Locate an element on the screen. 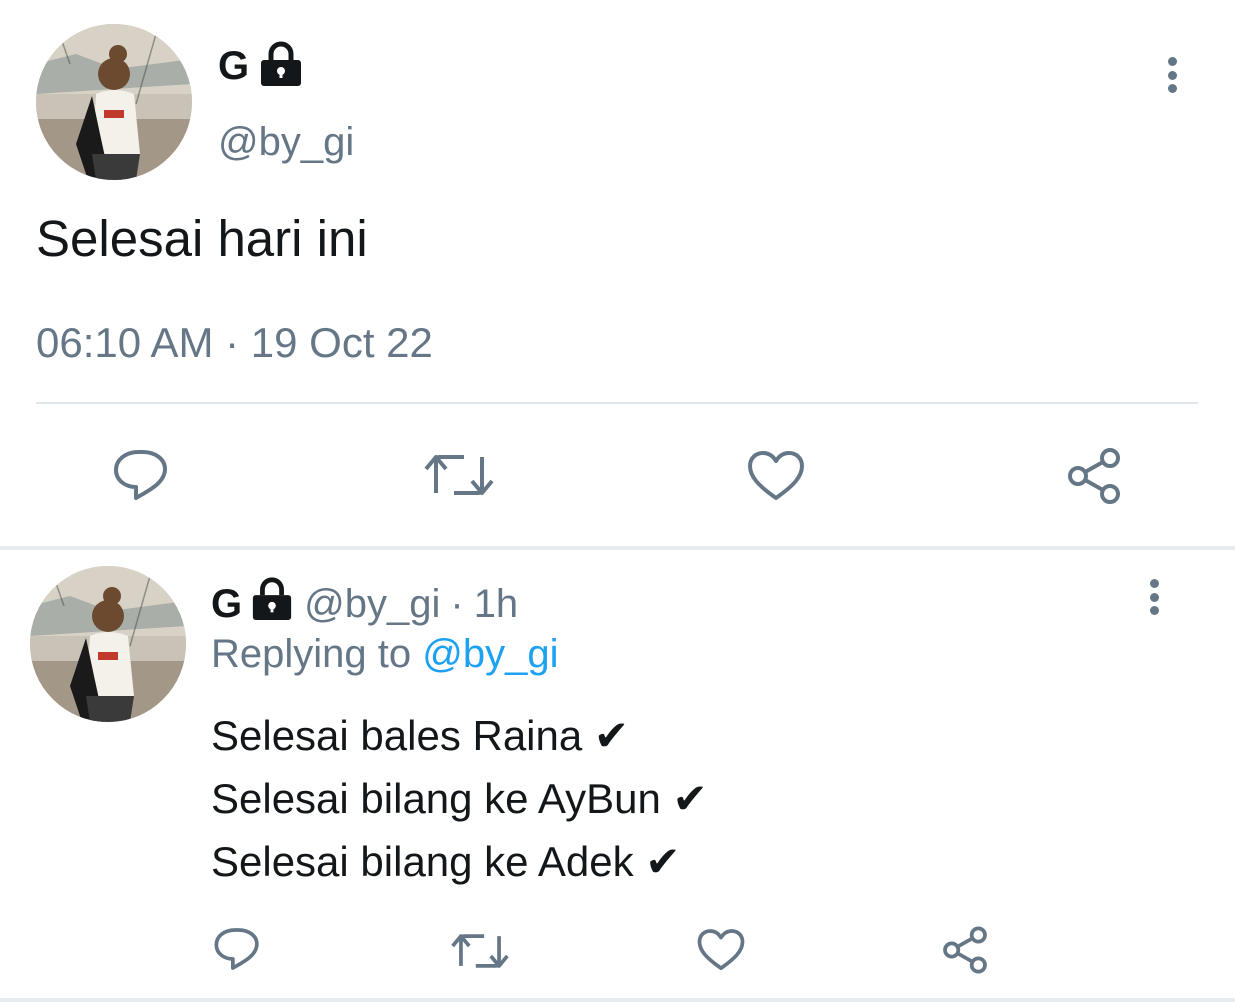 This screenshot has width=1235, height=1002. divider is located at coordinates (617, 403).